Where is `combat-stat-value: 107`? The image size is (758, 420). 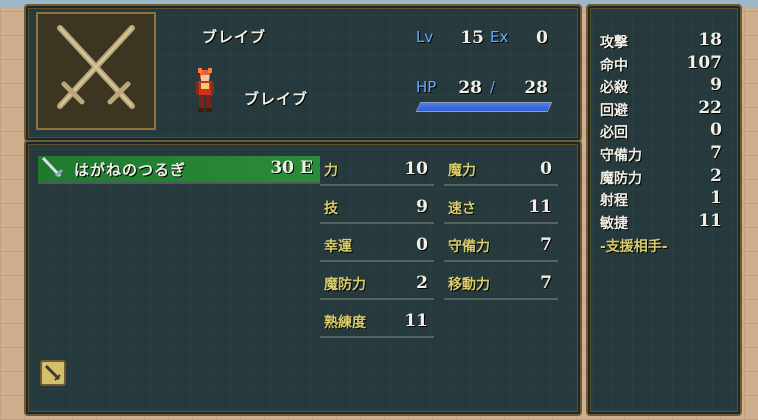 combat-stat-value: 107 is located at coordinates (704, 62).